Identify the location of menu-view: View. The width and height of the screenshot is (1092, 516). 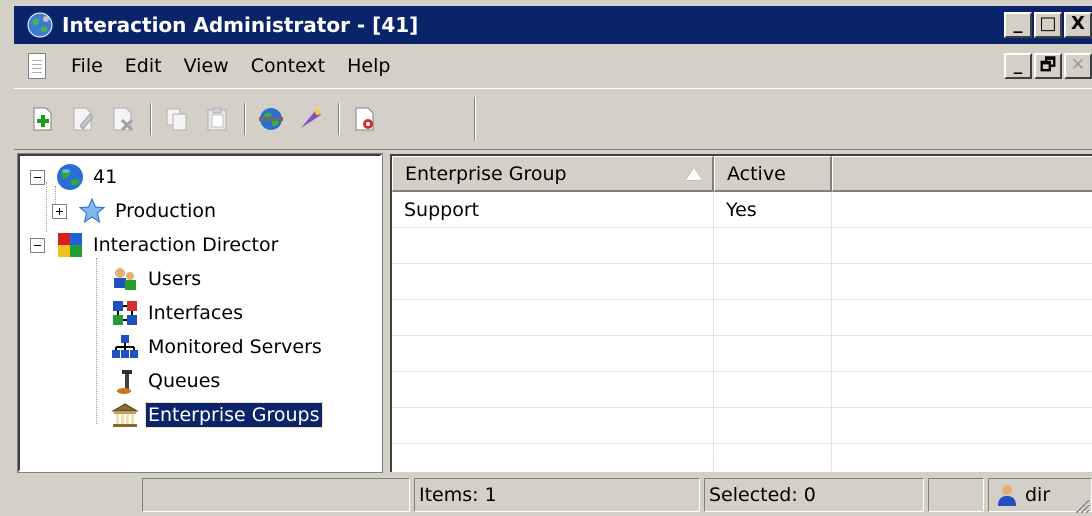
(206, 66).